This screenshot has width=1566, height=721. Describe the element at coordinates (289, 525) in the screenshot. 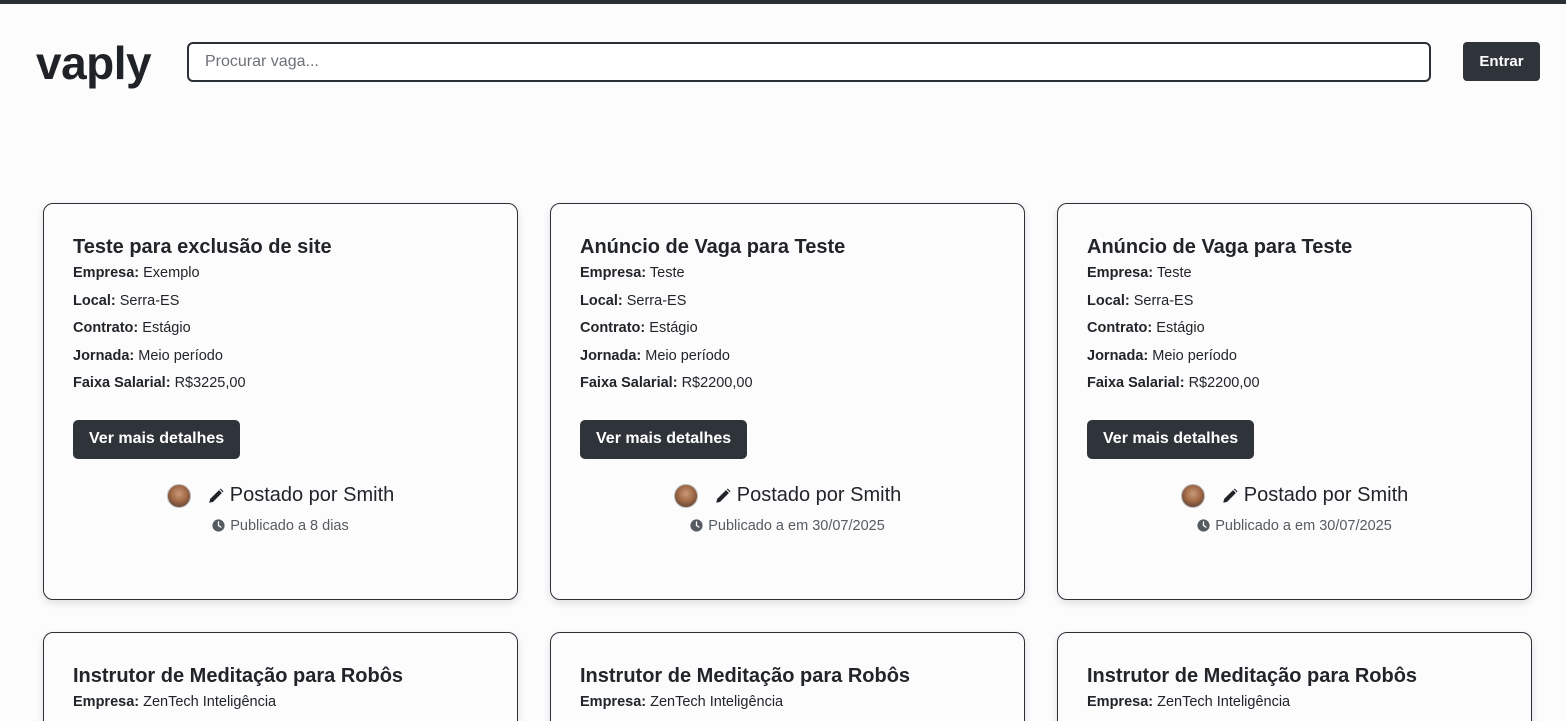

I see `published-text: Publicado a 8 dias` at that location.